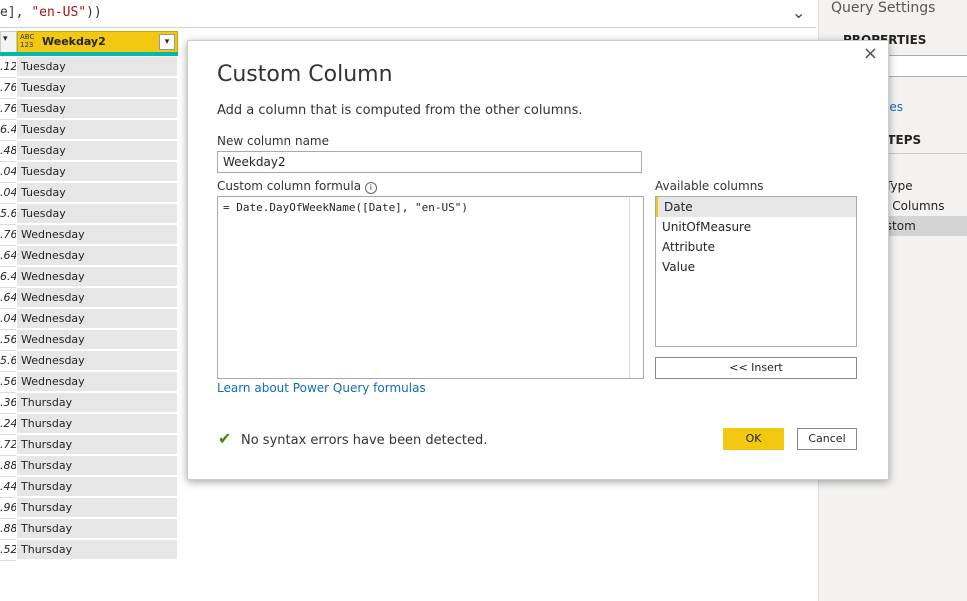 Image resolution: width=967 pixels, height=601 pixels. What do you see at coordinates (756, 247) in the screenshot?
I see `available-column-item: Attribute` at bounding box center [756, 247].